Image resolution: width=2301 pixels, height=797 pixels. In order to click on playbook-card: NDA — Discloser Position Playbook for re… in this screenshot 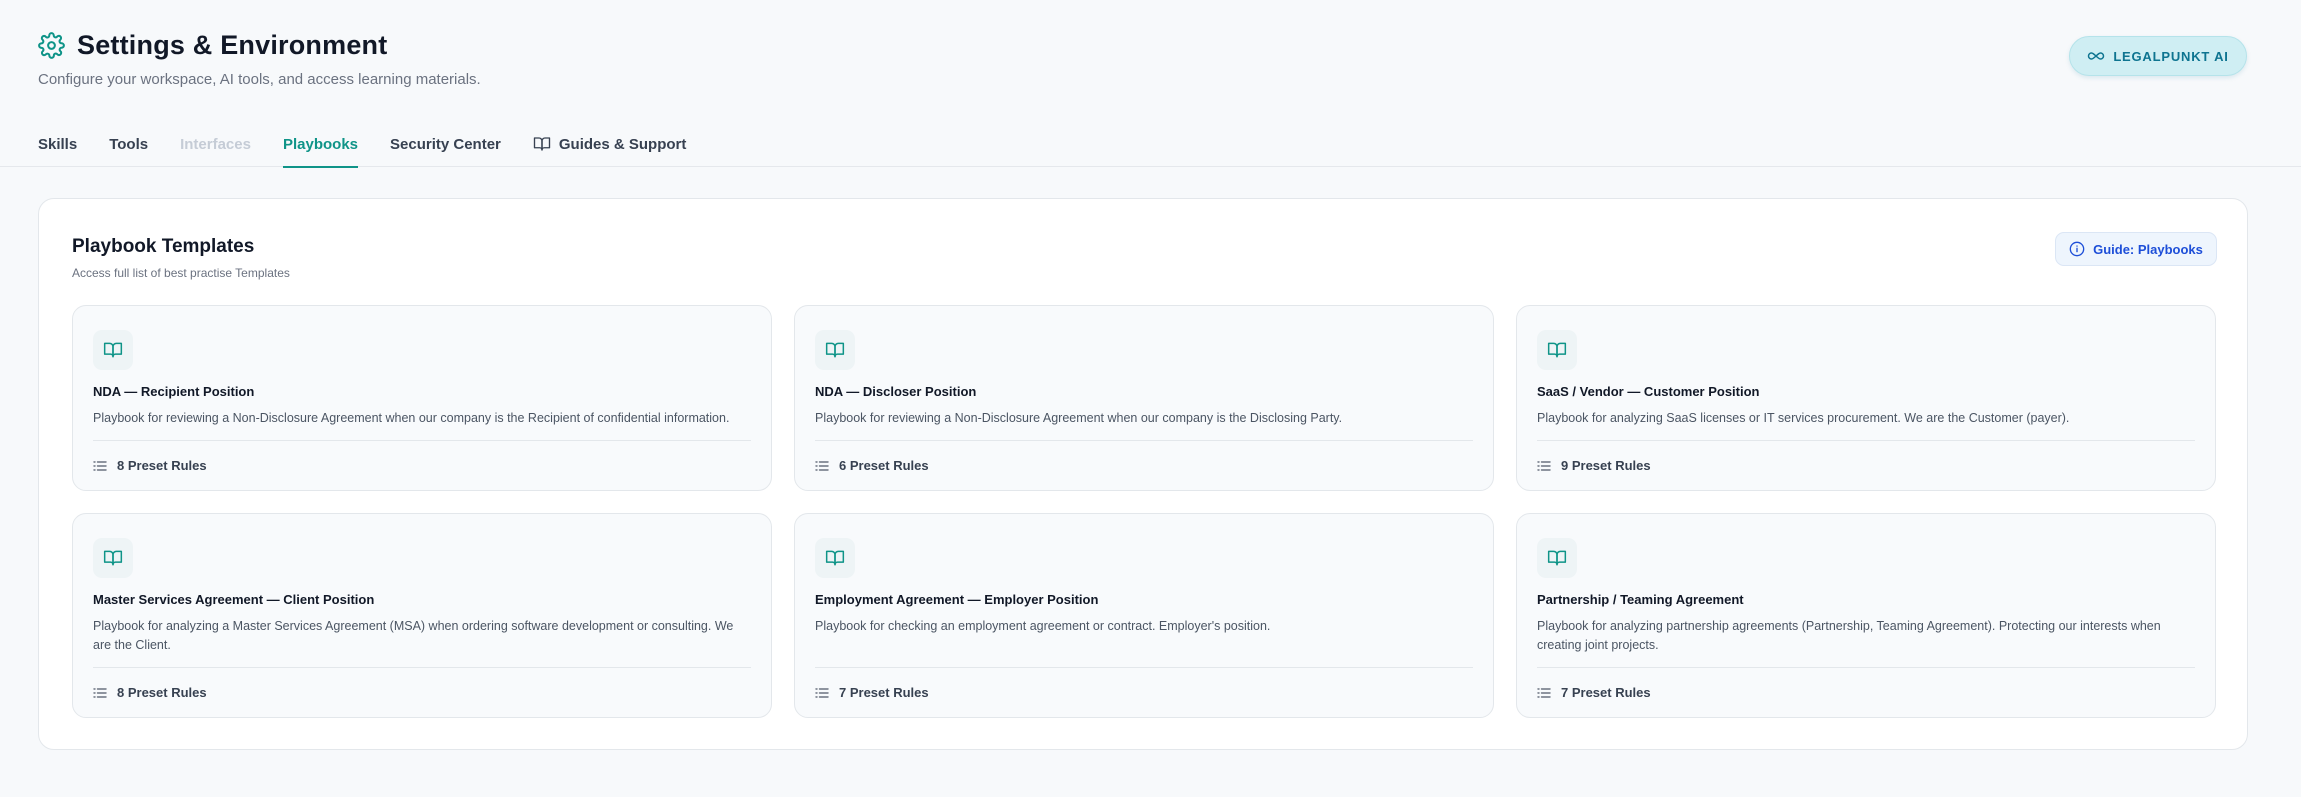, I will do `click(1144, 398)`.